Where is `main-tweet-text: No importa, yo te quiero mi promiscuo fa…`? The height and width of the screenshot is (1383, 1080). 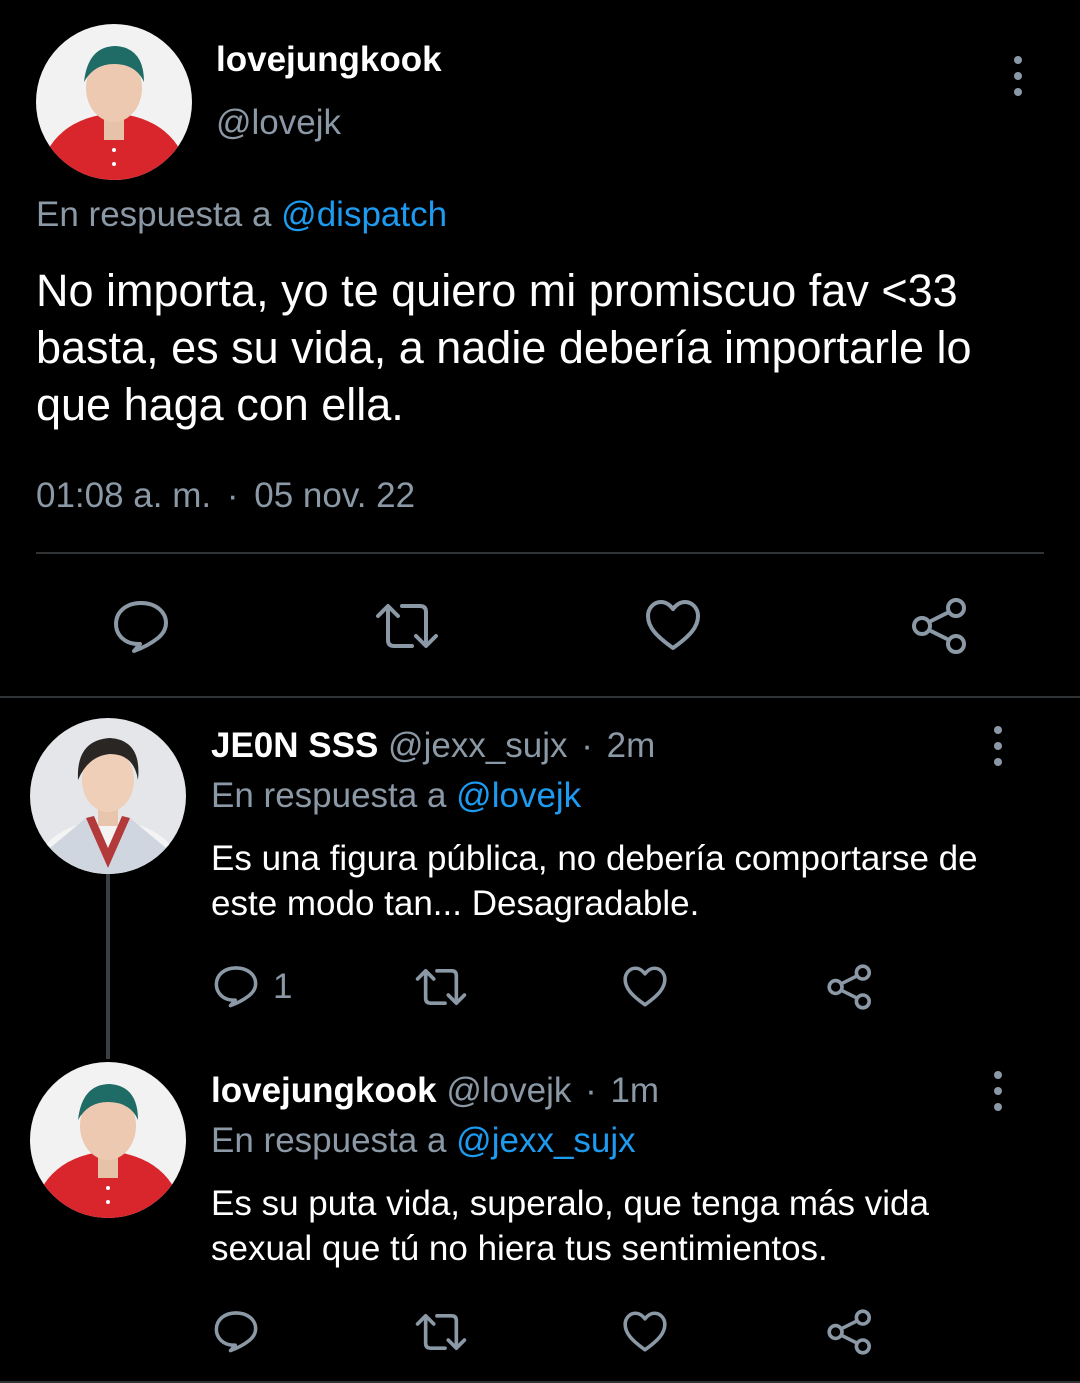 main-tweet-text: No importa, yo te quiero mi promiscuo fa… is located at coordinates (504, 347).